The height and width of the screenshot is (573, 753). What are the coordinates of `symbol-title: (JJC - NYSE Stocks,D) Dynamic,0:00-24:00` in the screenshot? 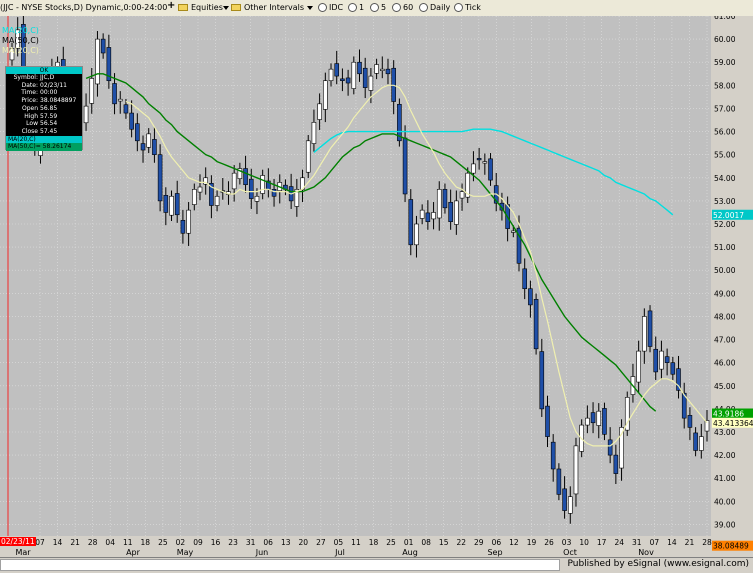 It's located at (83, 8).